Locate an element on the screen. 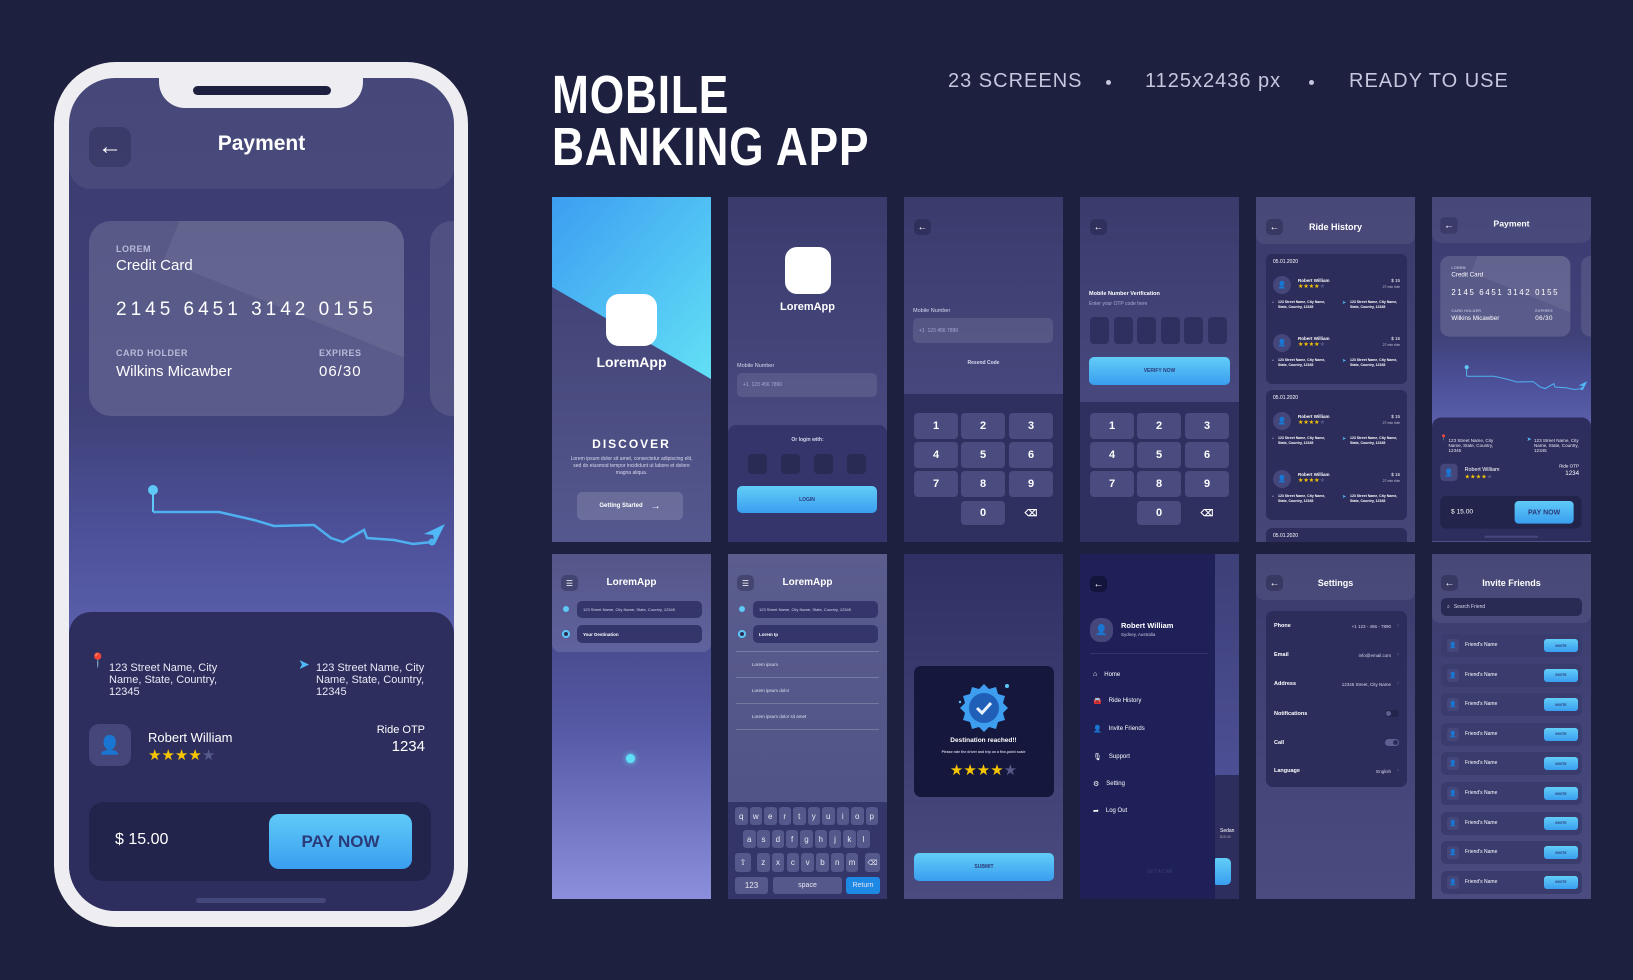  shift-key: ⇧ is located at coordinates (743, 862).